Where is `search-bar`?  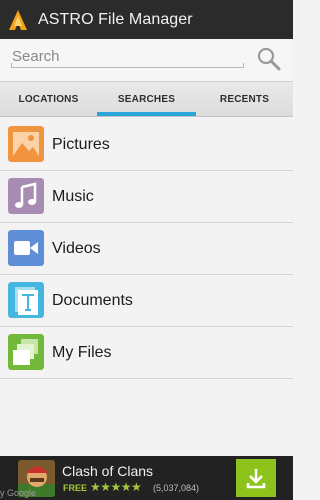
search-bar is located at coordinates (146, 60).